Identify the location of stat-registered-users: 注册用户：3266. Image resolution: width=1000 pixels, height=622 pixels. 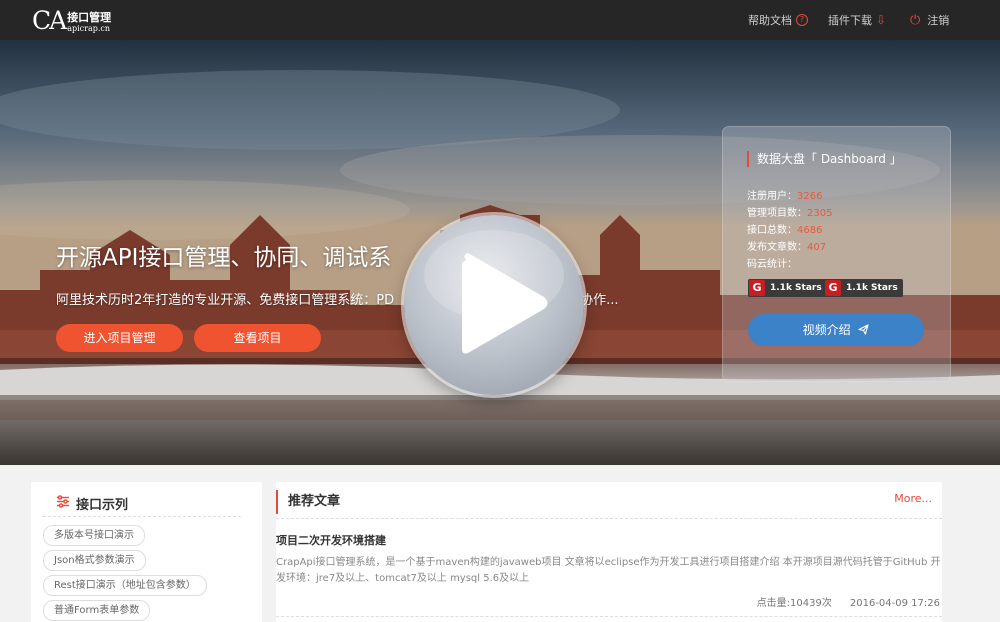
(785, 196).